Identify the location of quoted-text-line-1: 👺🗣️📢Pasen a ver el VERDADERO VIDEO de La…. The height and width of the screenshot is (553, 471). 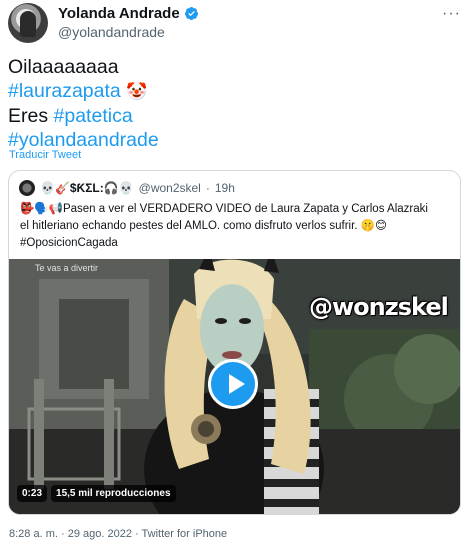
(224, 209).